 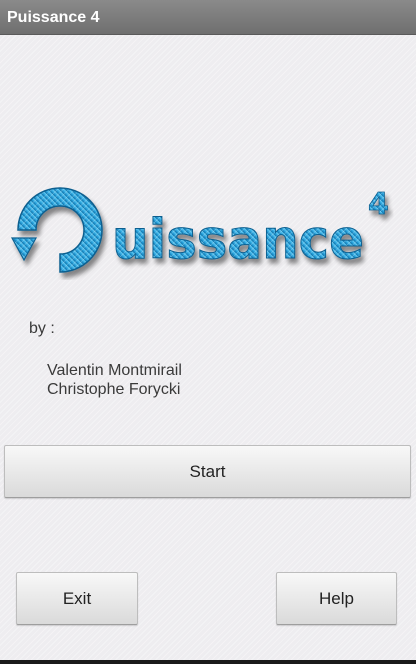 What do you see at coordinates (114, 389) in the screenshot?
I see `author-name: Christophe Forycki` at bounding box center [114, 389].